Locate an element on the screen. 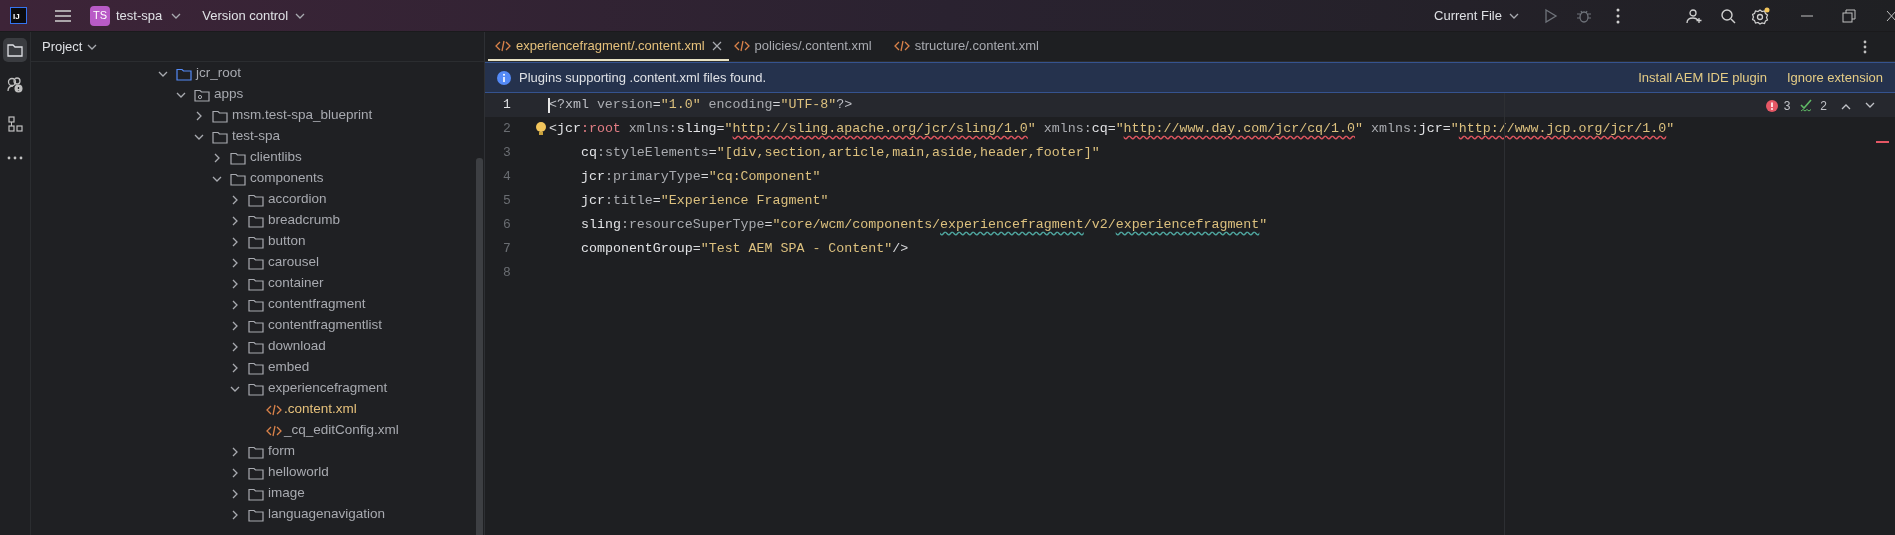 This screenshot has height=535, width=1895. restore-icon is located at coordinates (1849, 15).